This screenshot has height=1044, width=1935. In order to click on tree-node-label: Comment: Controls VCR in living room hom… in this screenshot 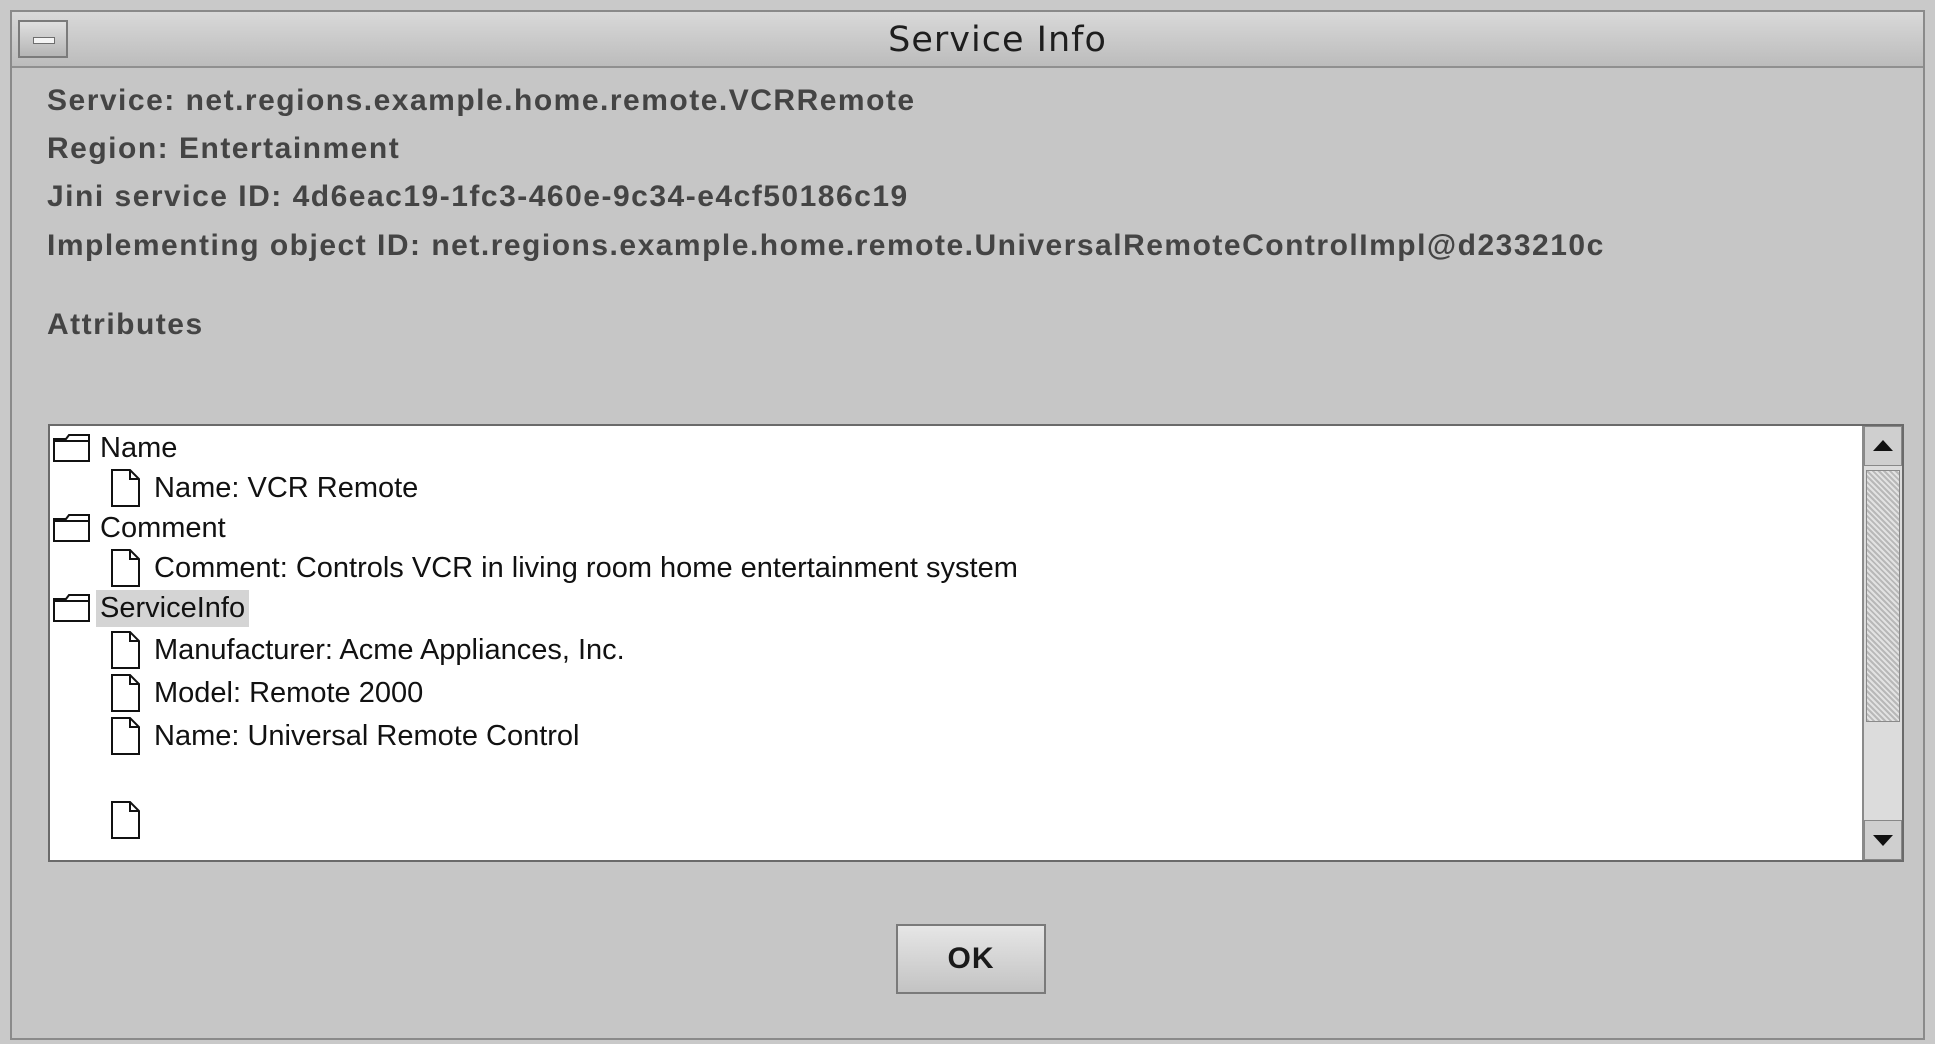, I will do `click(586, 567)`.